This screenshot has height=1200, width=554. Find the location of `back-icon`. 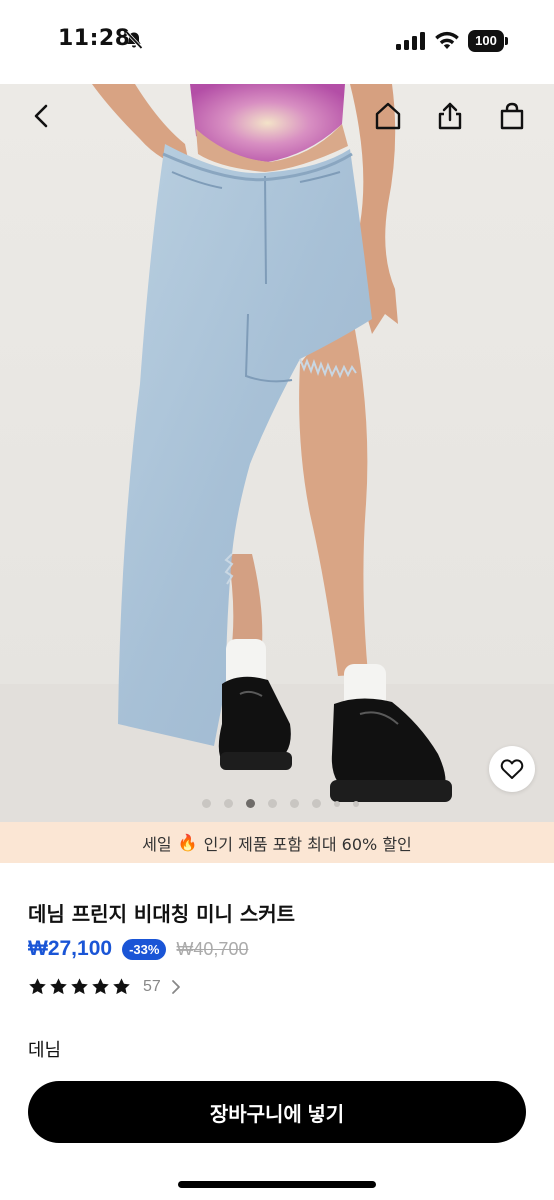

back-icon is located at coordinates (41, 116).